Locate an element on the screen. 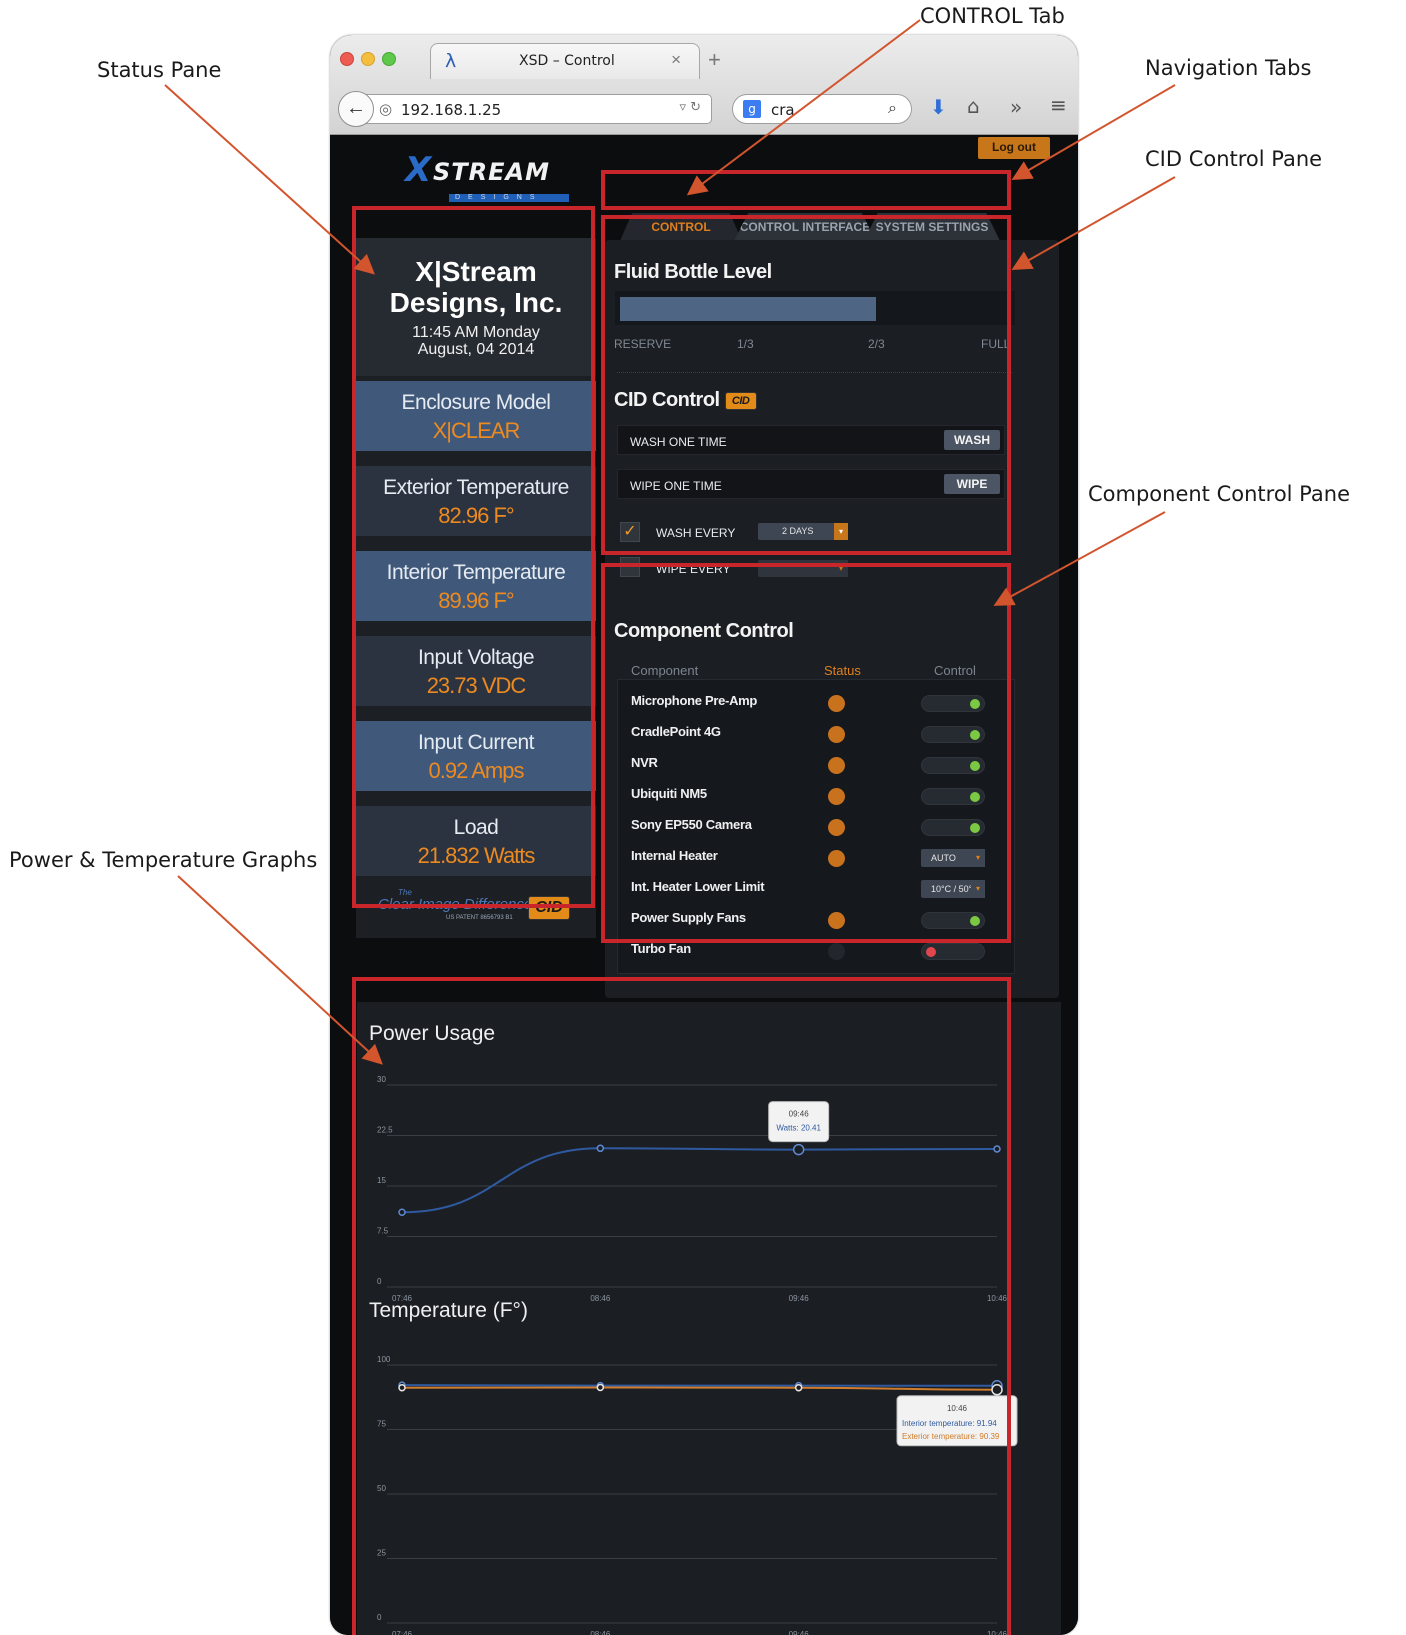  wipe-button: WIPE is located at coordinates (972, 484).